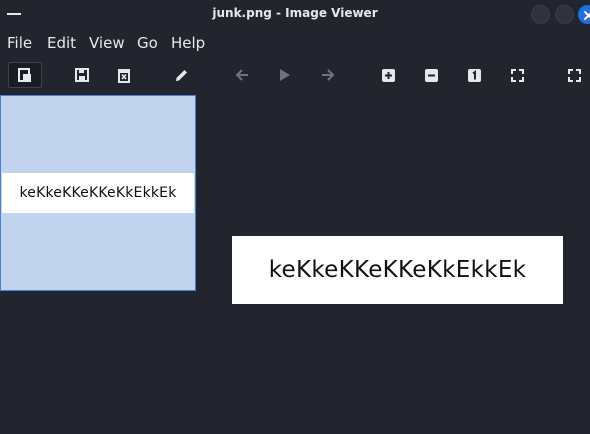 The image size is (590, 434). I want to click on fullscreen-icon, so click(574, 75).